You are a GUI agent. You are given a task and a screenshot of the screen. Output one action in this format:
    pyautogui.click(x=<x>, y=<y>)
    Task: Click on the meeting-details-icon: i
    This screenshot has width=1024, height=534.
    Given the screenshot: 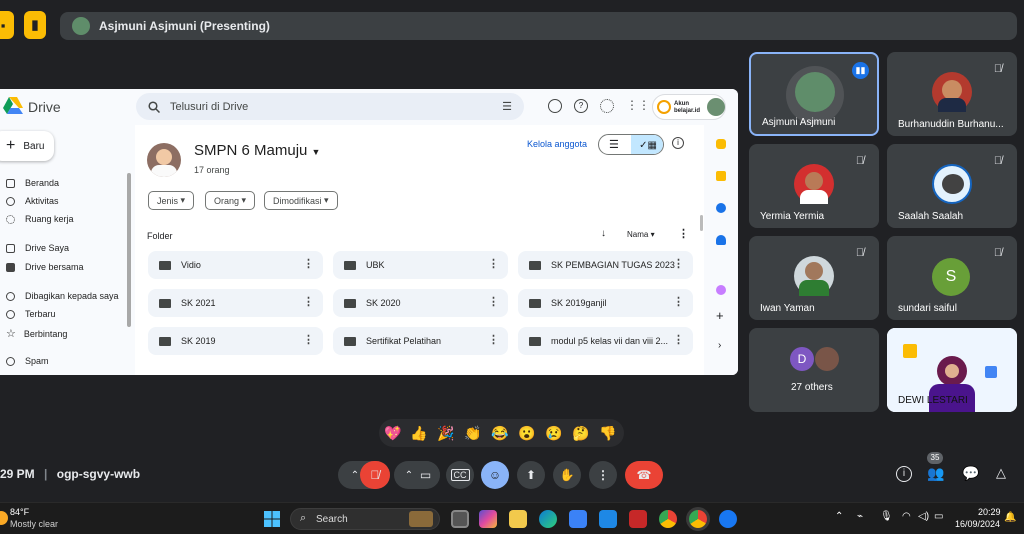 What is the action you would take?
    pyautogui.click(x=904, y=474)
    